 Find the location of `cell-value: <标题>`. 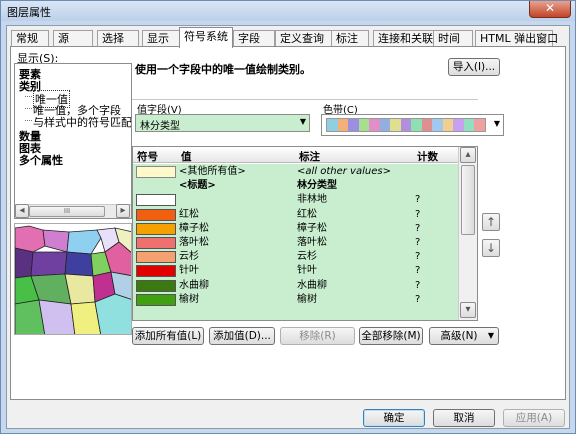

cell-value: <标题> is located at coordinates (197, 186).